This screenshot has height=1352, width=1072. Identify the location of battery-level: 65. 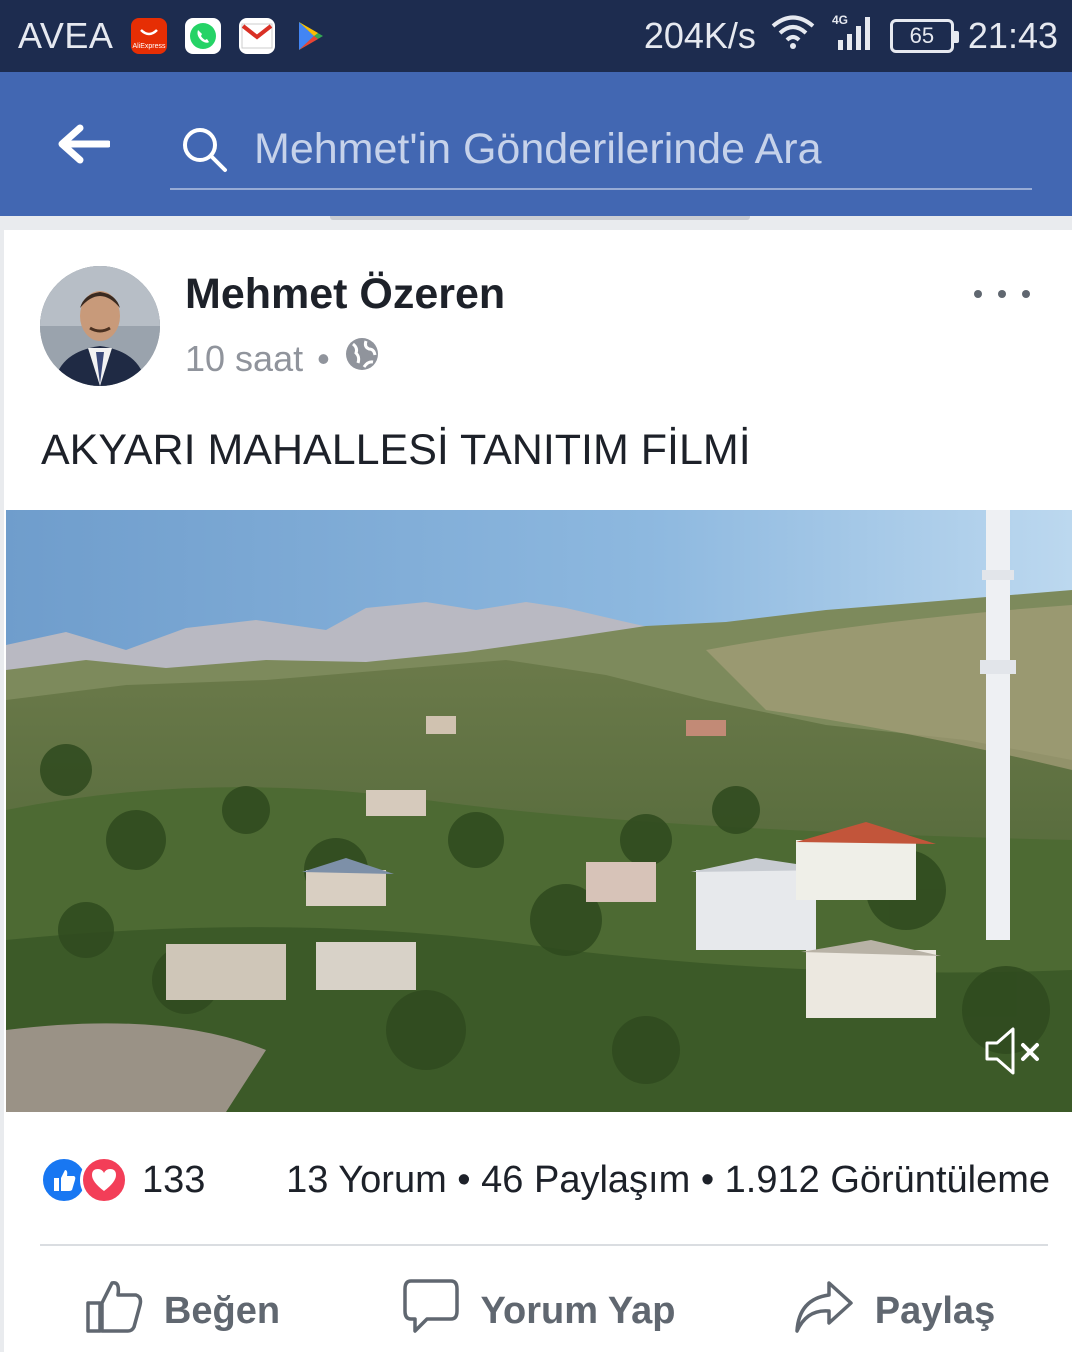
(922, 35).